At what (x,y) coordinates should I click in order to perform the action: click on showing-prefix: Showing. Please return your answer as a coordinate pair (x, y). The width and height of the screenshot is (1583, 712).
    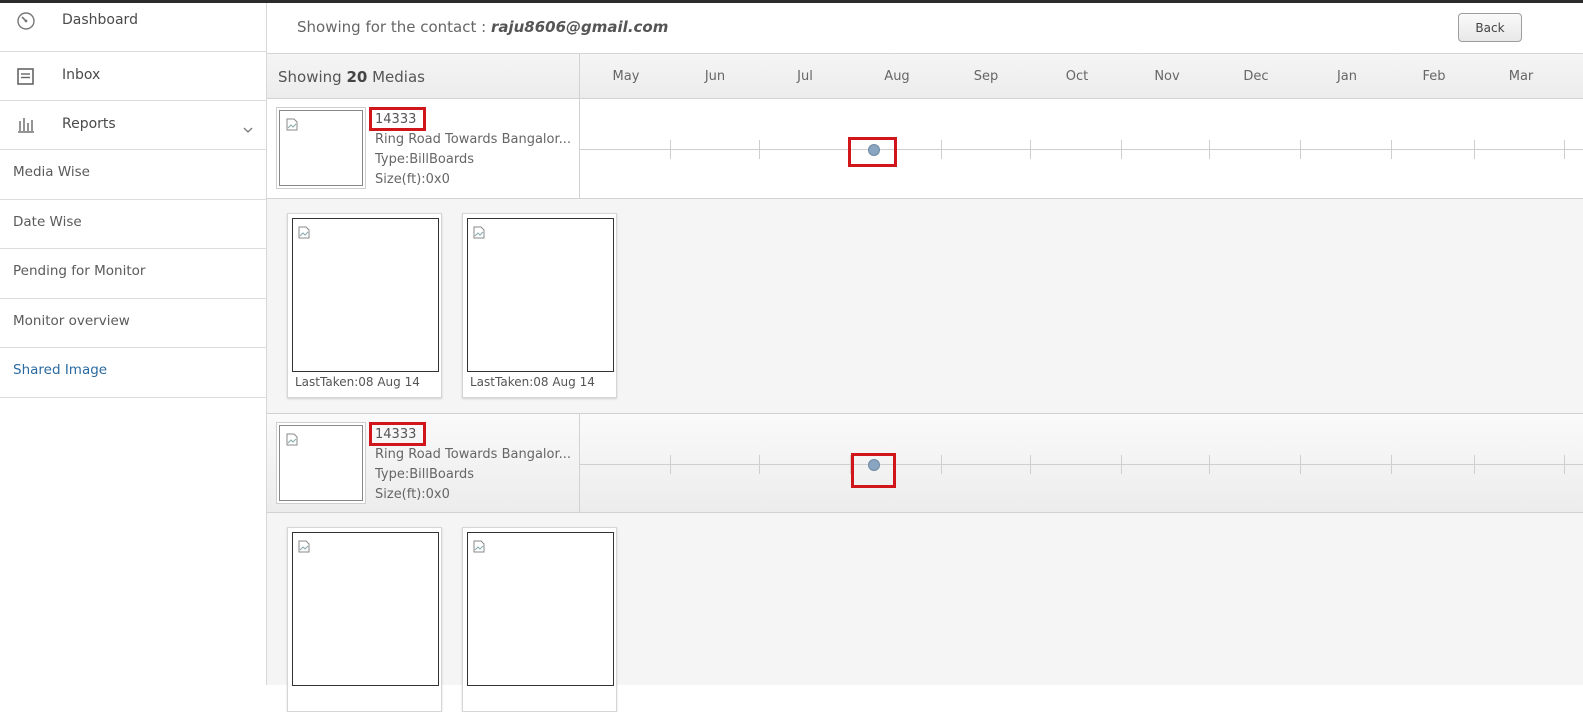
    Looking at the image, I should click on (312, 77).